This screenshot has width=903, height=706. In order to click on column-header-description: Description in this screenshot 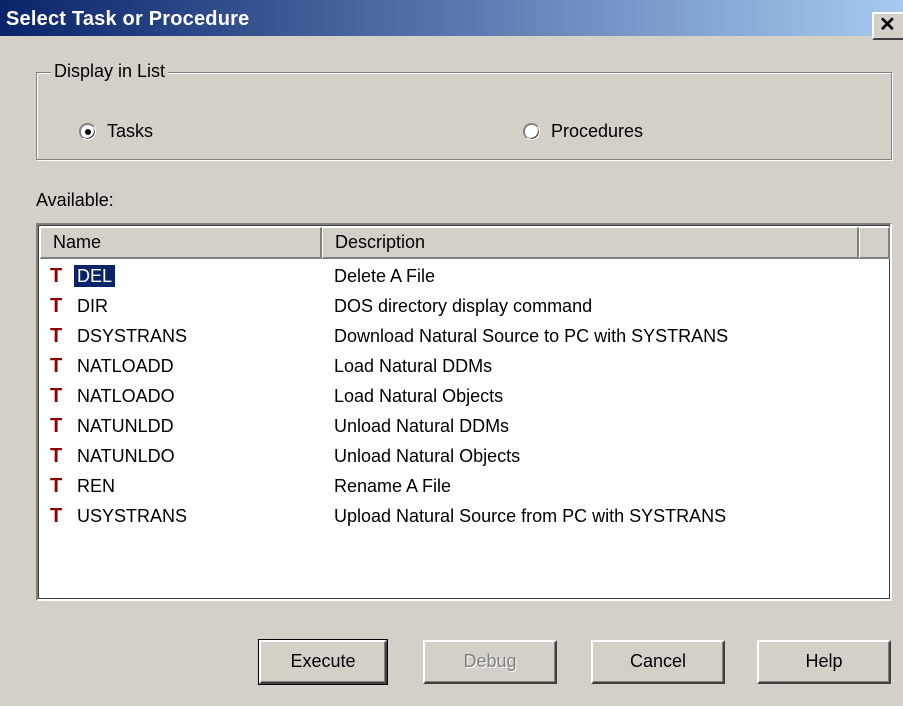, I will do `click(590, 243)`.